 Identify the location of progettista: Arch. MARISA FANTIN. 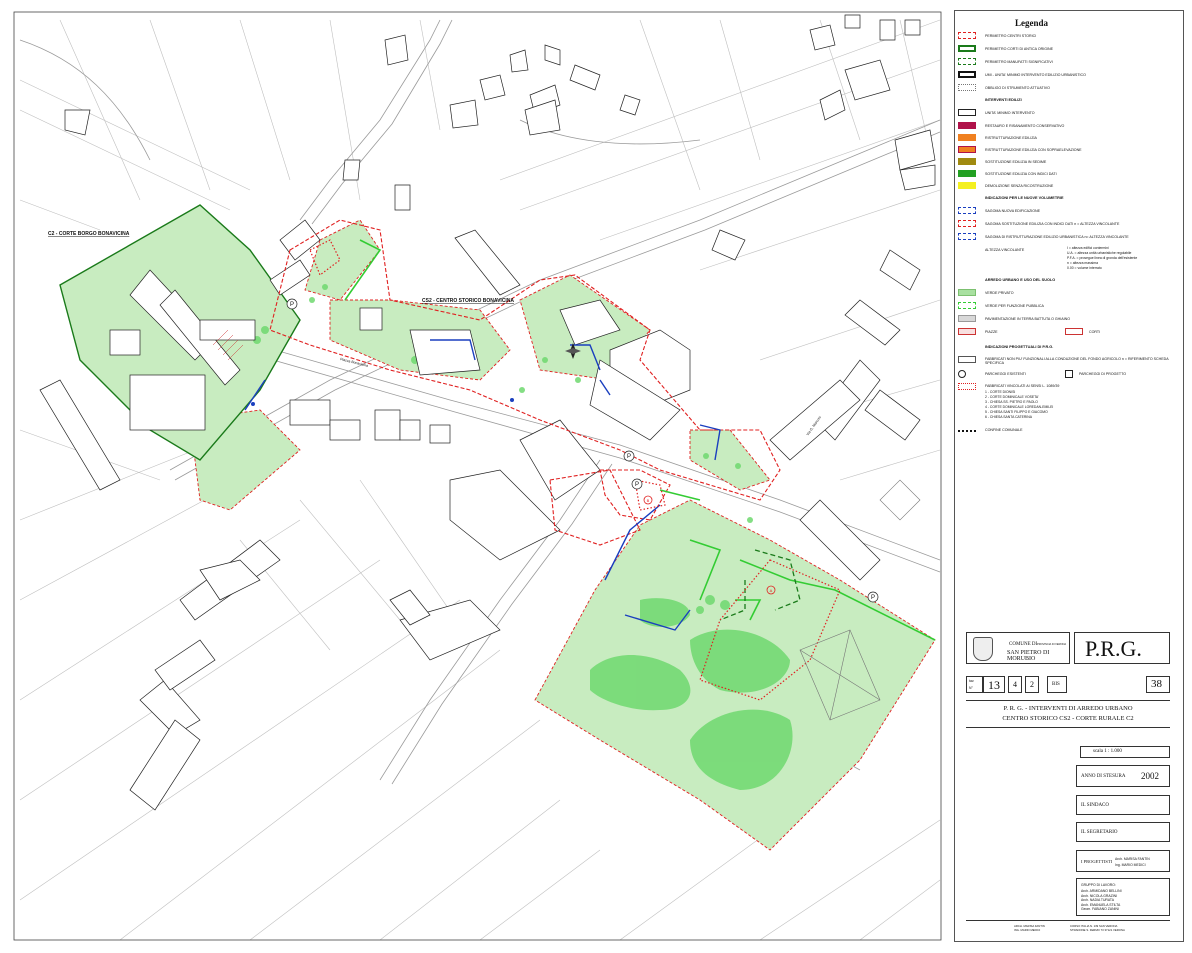
(1132, 859).